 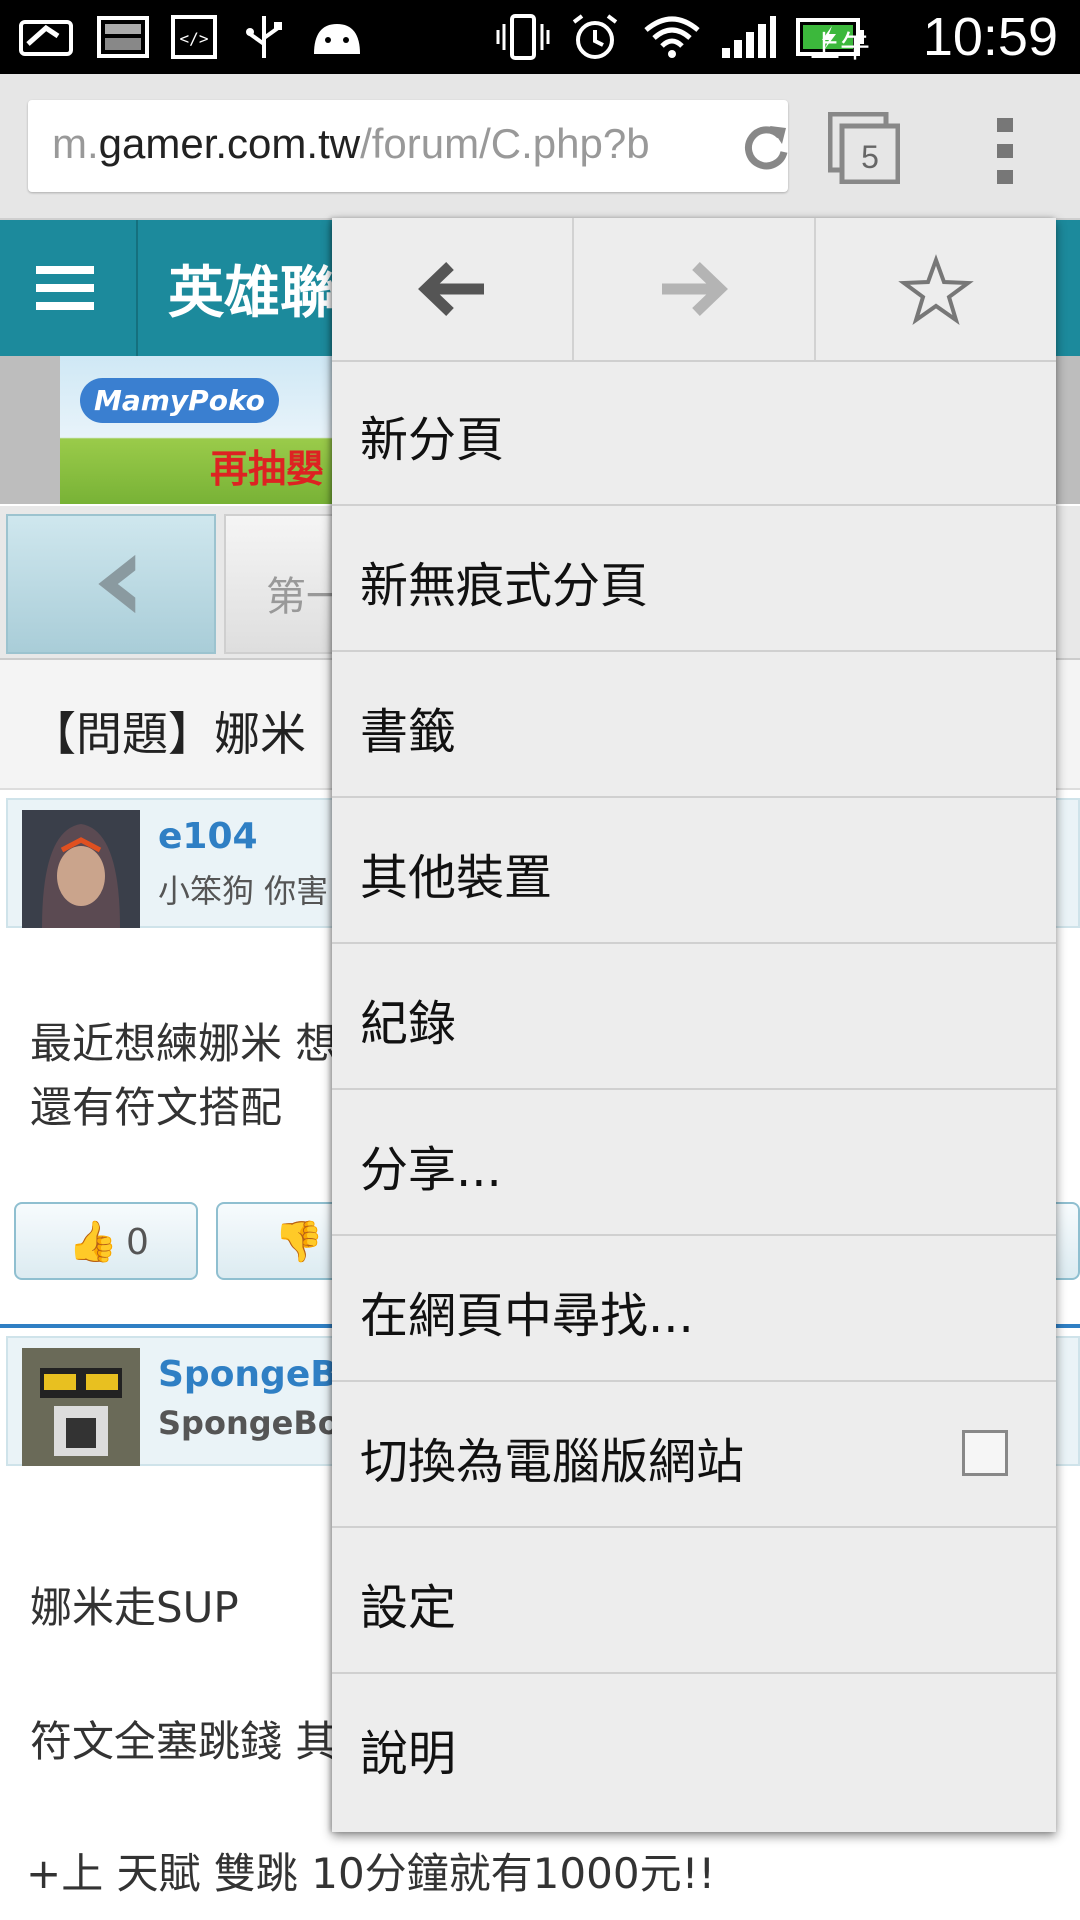 I want to click on alarm-icon, so click(x=595, y=36).